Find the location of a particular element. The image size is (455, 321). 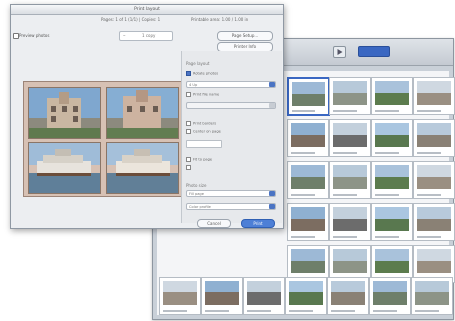

fit-checkbox is located at coordinates (188, 159).